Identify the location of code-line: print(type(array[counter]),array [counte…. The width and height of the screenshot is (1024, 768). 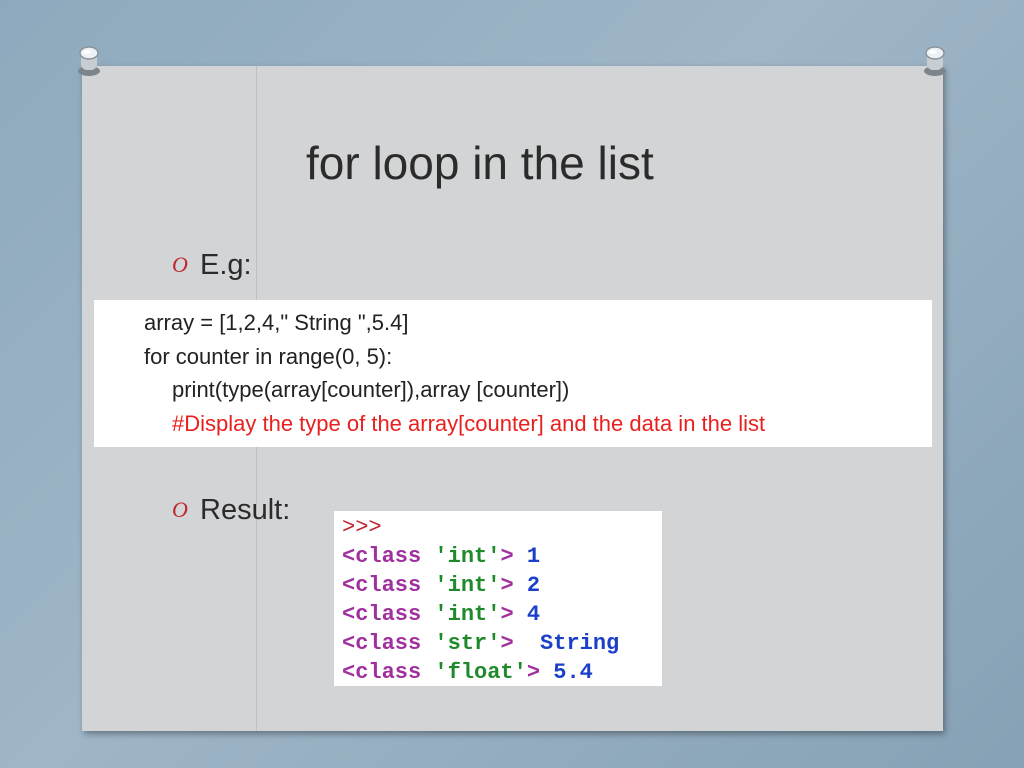
(371, 389).